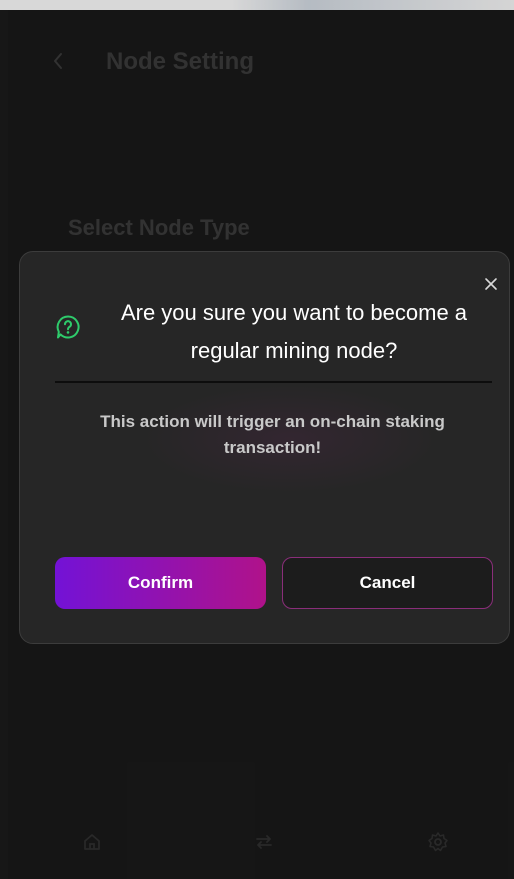 The width and height of the screenshot is (514, 879). Describe the element at coordinates (68, 327) in the screenshot. I see `question-bubble-icon` at that location.